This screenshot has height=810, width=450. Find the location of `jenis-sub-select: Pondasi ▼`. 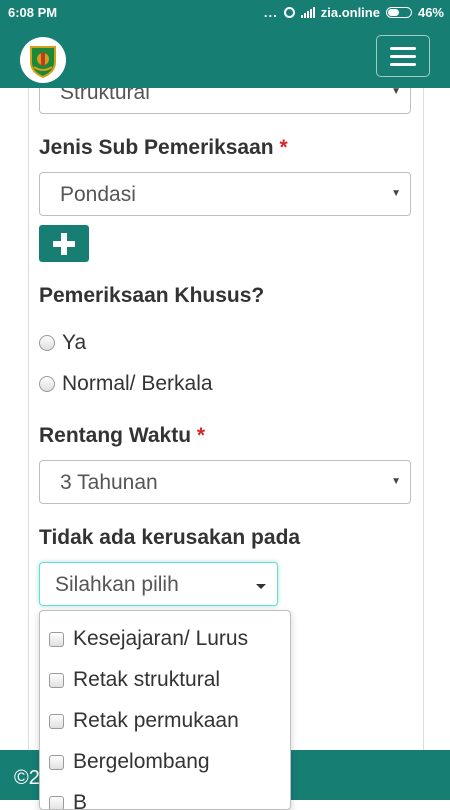

jenis-sub-select: Pondasi ▼ is located at coordinates (225, 194).